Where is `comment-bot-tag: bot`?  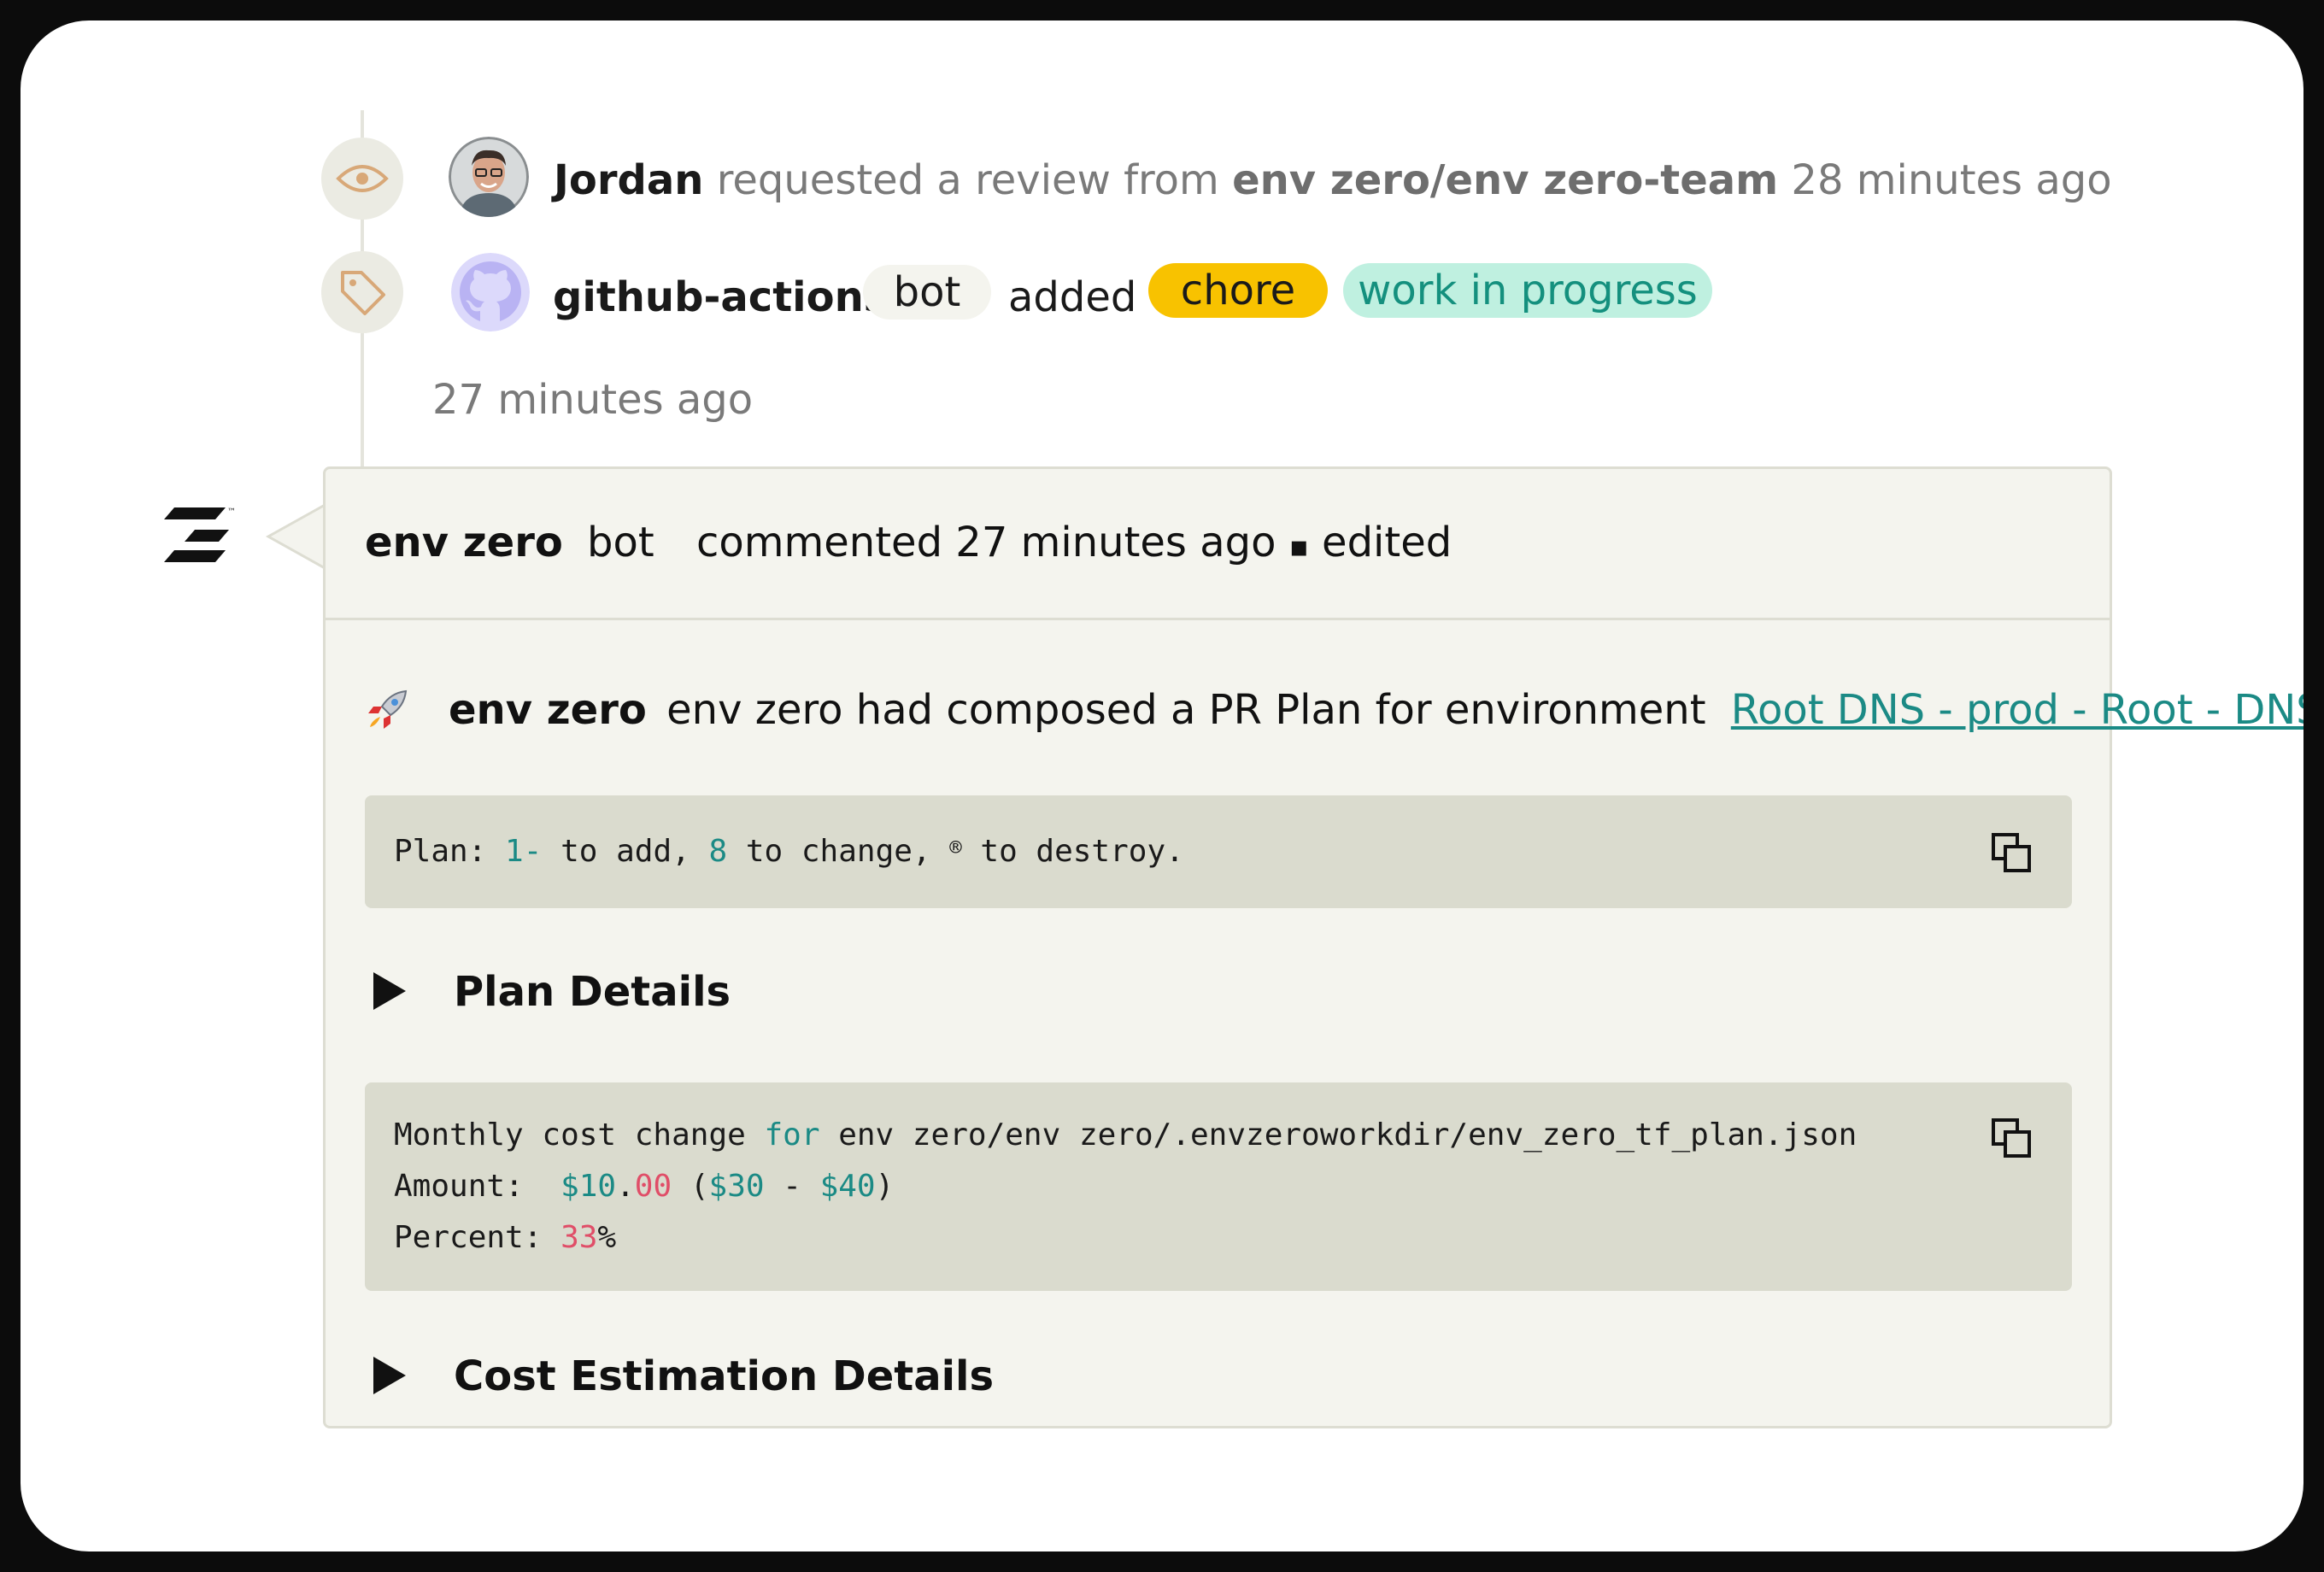 comment-bot-tag: bot is located at coordinates (620, 542).